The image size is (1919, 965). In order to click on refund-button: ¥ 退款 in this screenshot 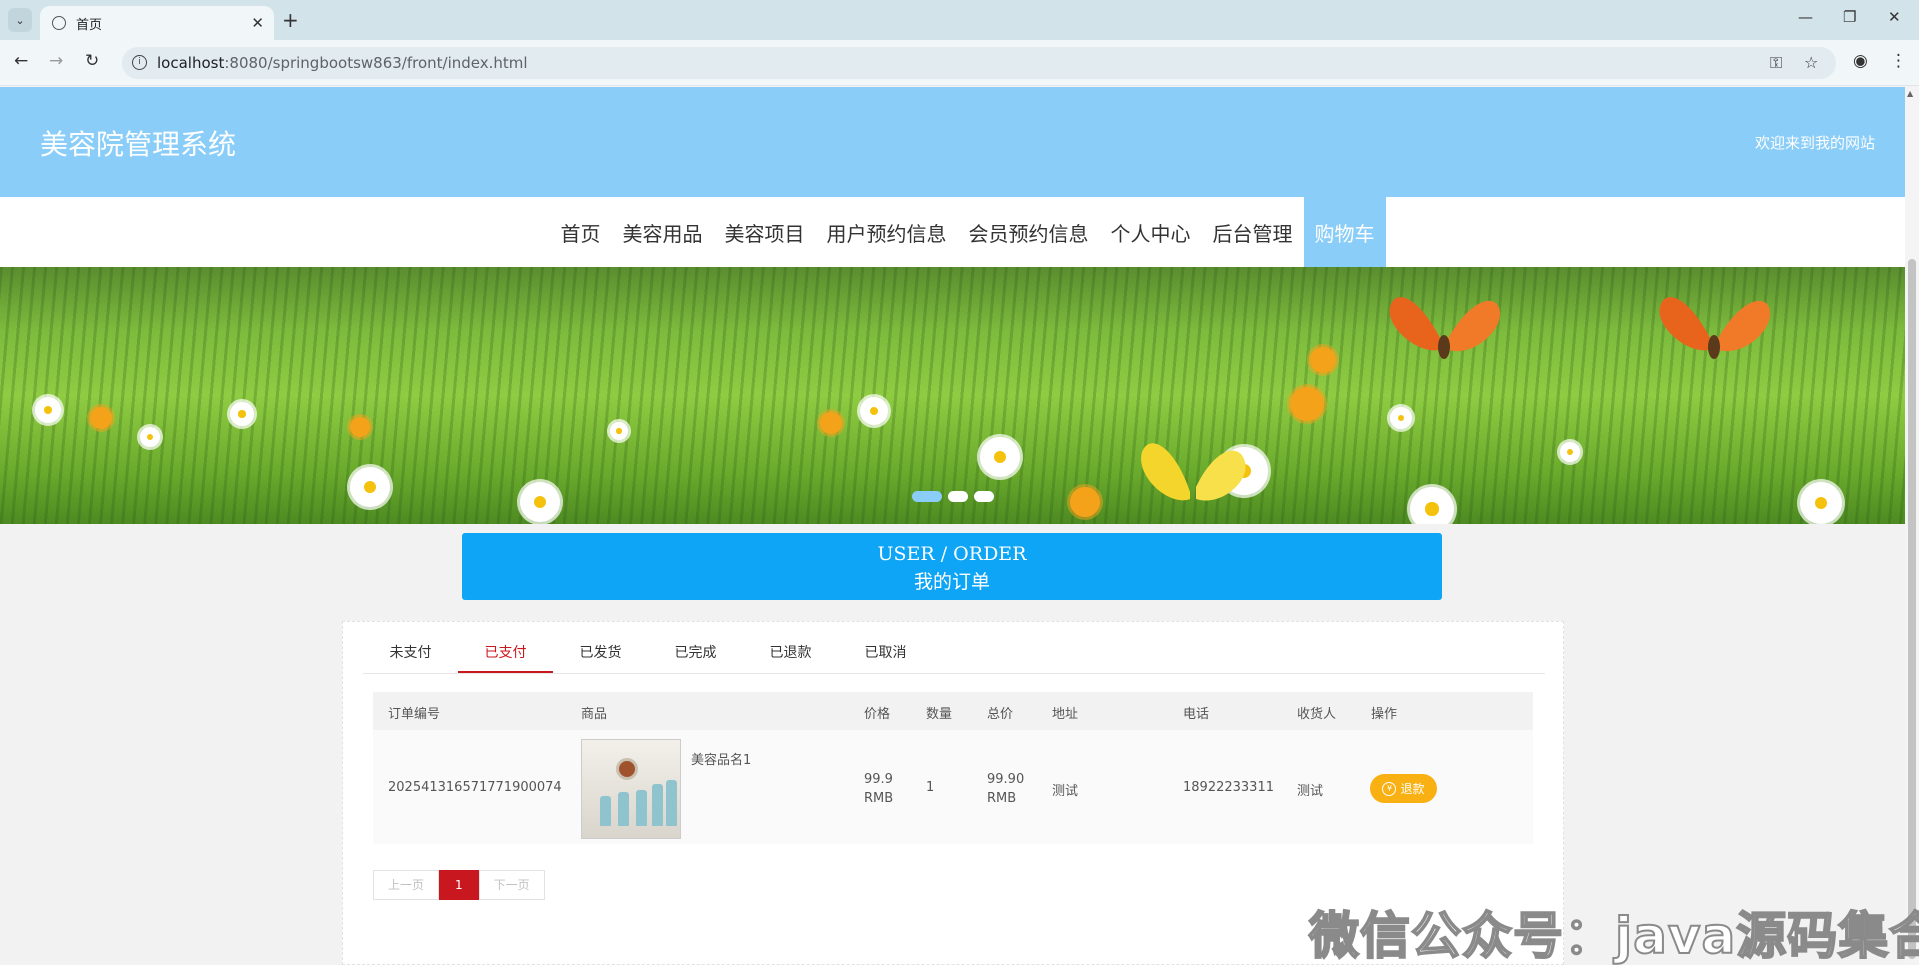, I will do `click(1403, 788)`.